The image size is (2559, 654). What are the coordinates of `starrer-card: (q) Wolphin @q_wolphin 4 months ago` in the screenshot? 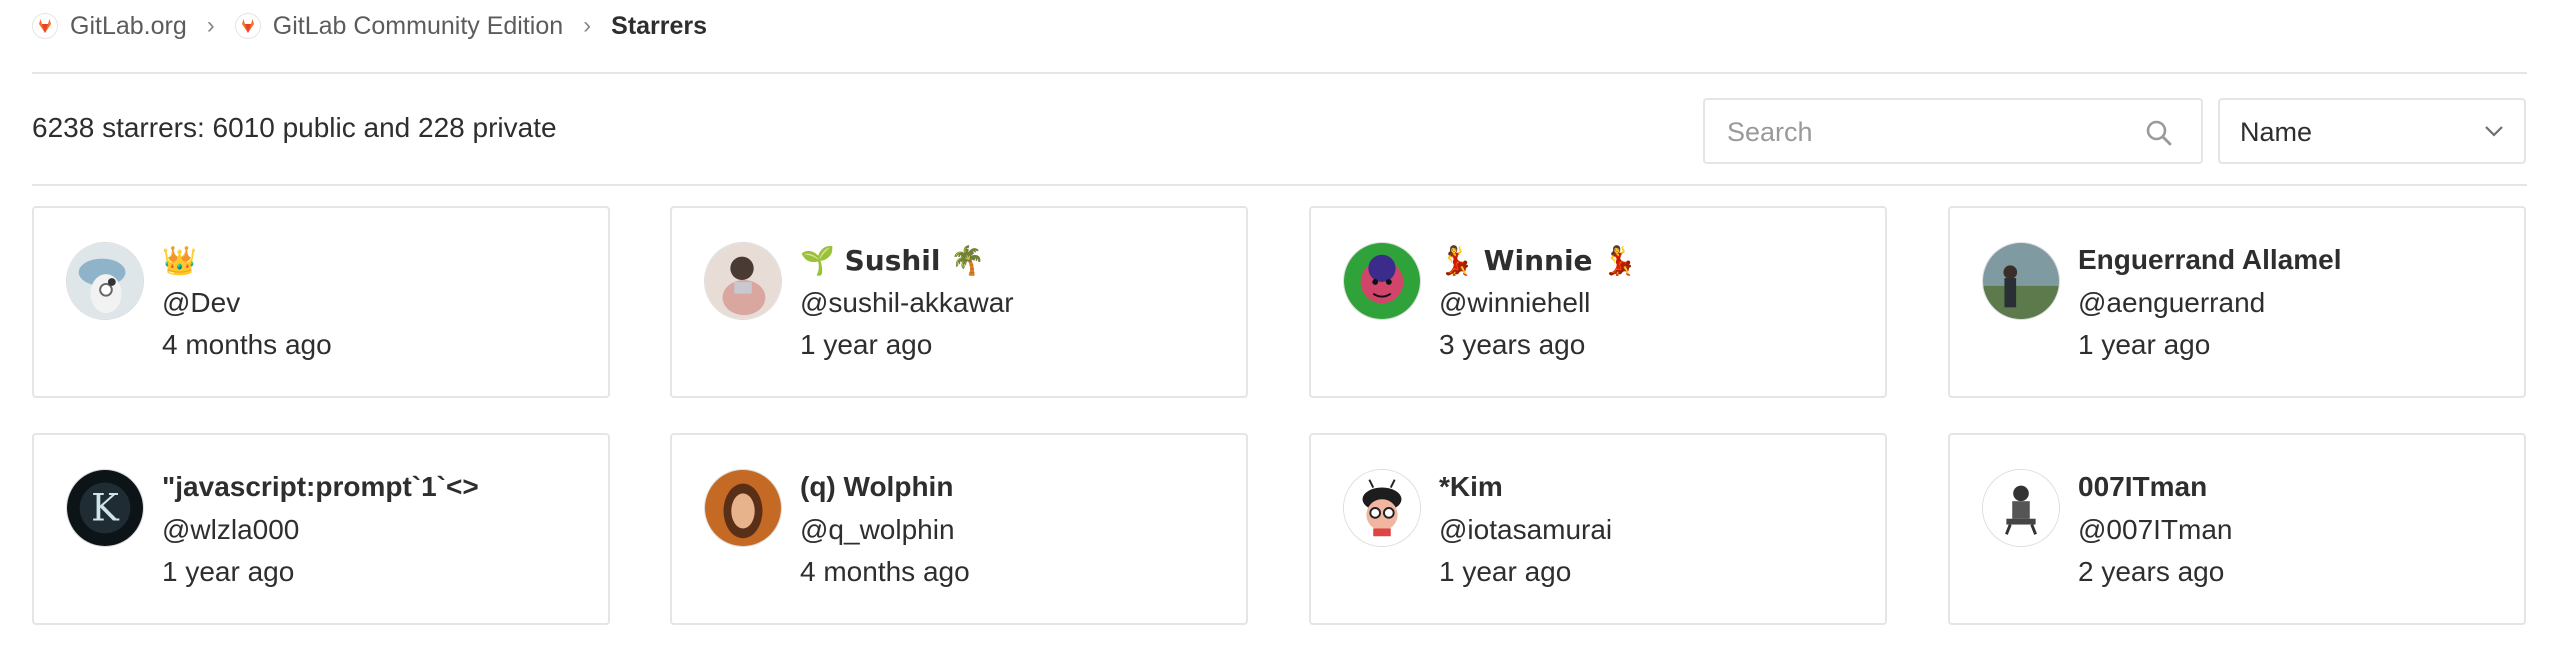 It's located at (959, 529).